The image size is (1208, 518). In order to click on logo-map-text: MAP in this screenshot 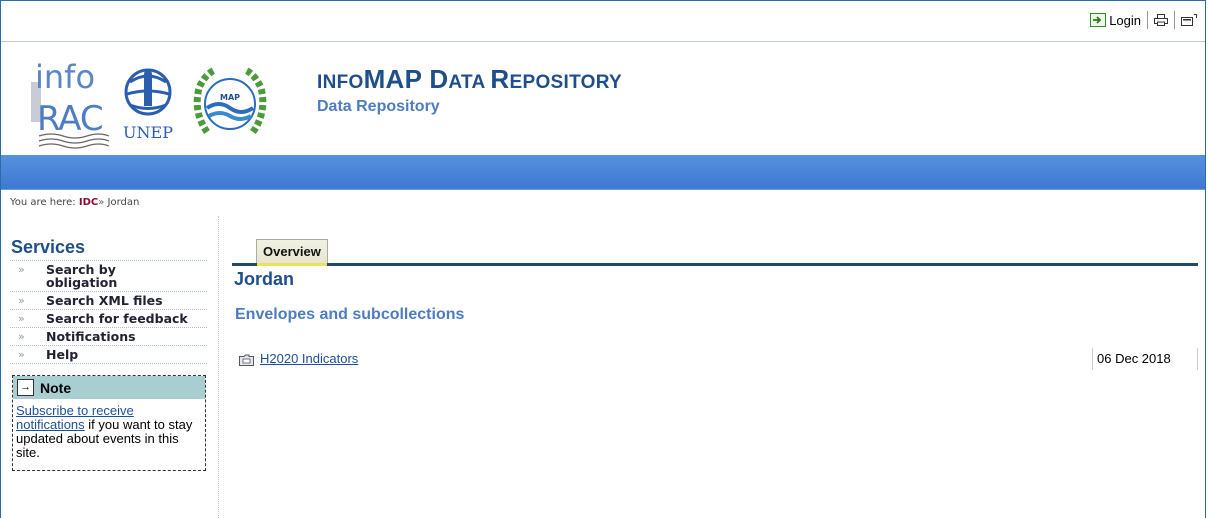, I will do `click(230, 97)`.